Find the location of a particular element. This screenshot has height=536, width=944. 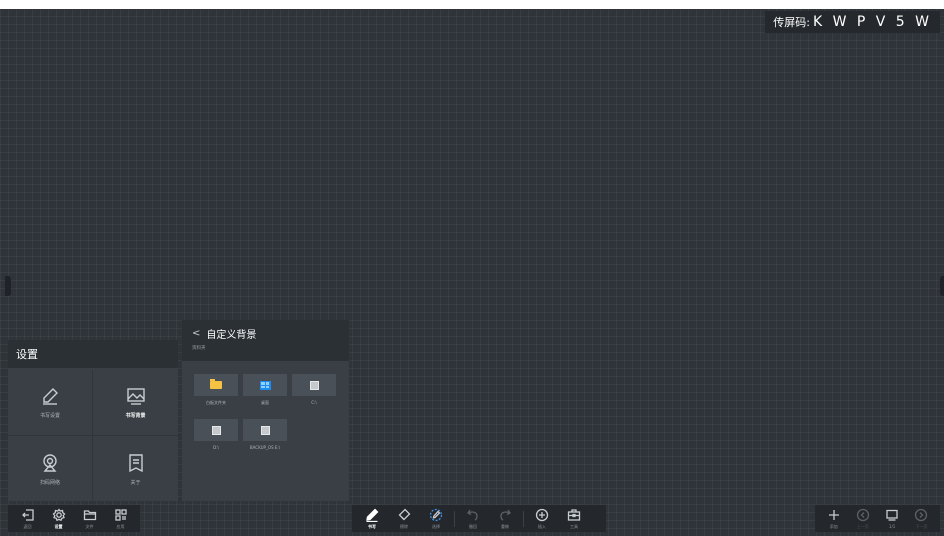

eraser-button: 擦除 is located at coordinates (404, 518).